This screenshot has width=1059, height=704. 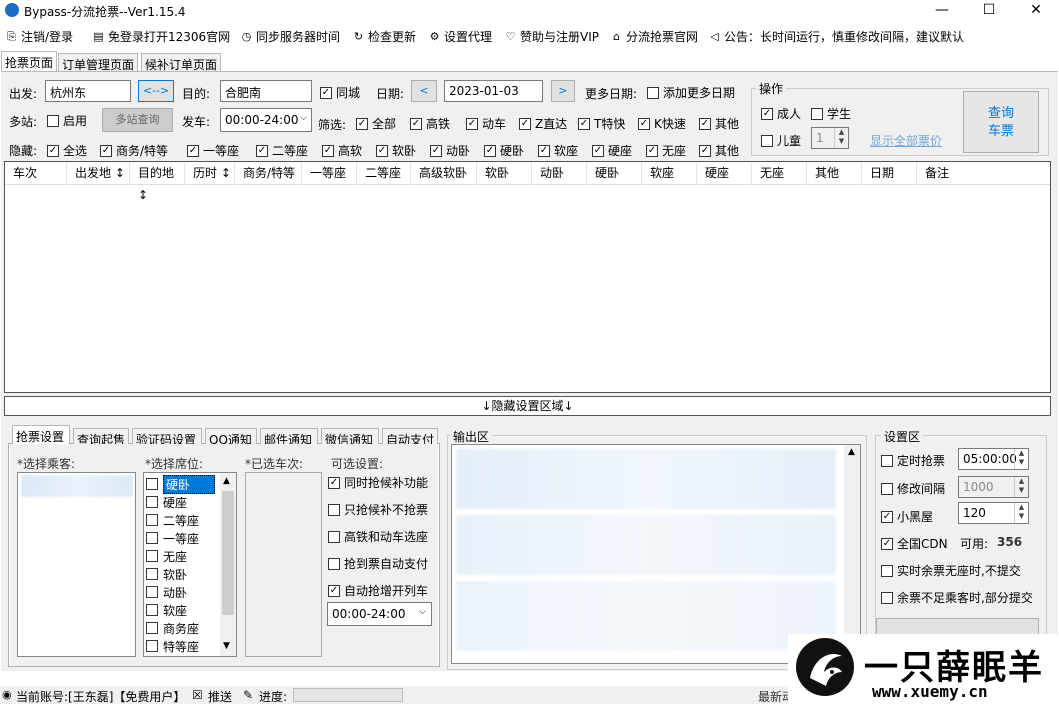 I want to click on col-duration: 历时 ↕, so click(x=210, y=173).